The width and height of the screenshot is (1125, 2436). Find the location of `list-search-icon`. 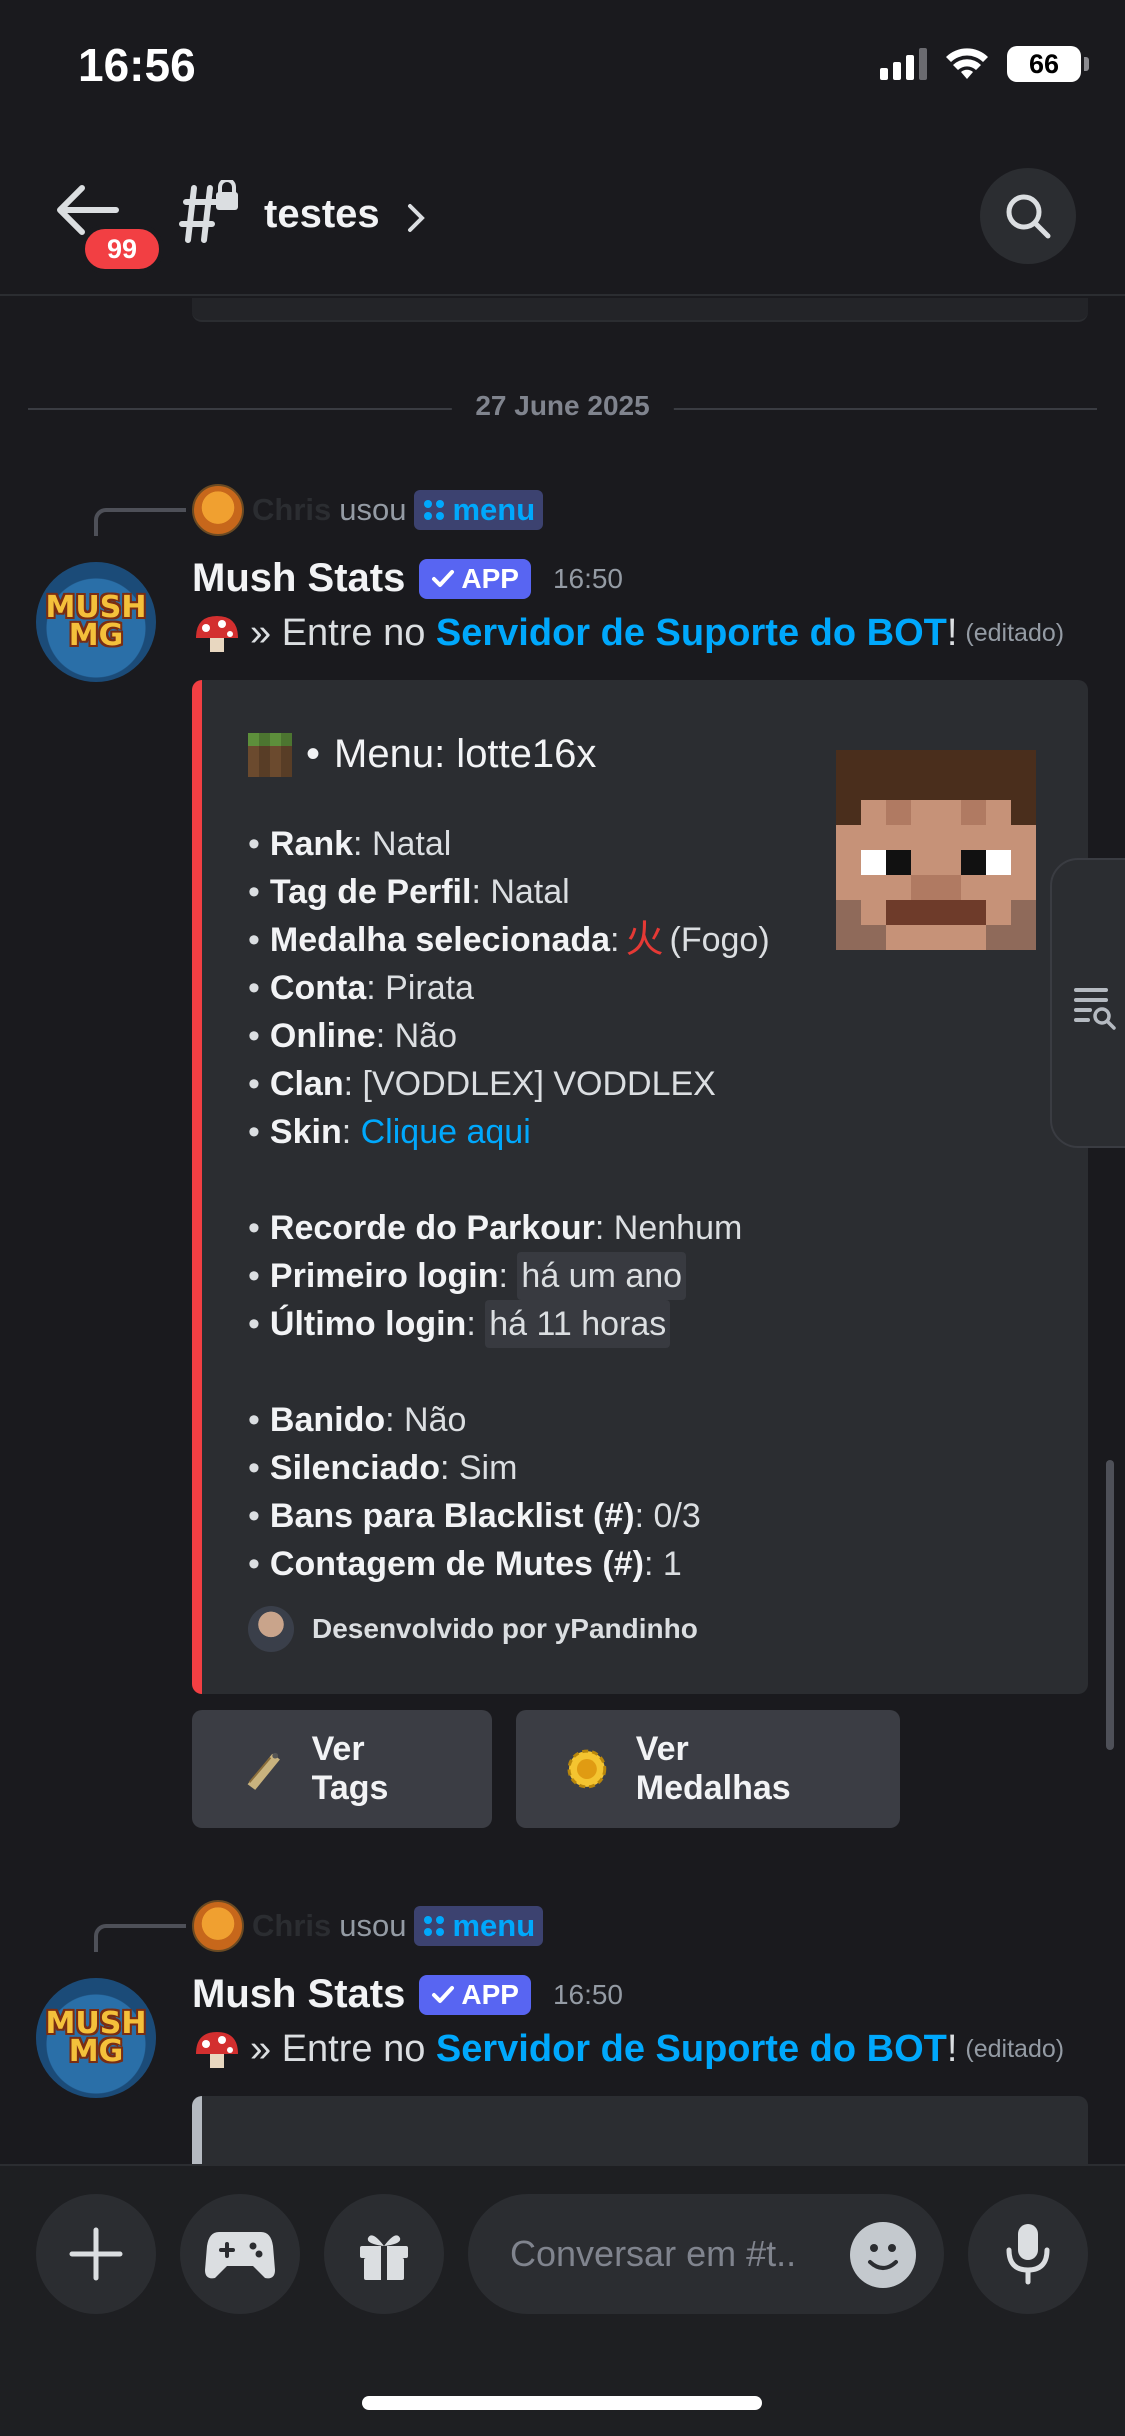

list-search-icon is located at coordinates (1095, 1009).